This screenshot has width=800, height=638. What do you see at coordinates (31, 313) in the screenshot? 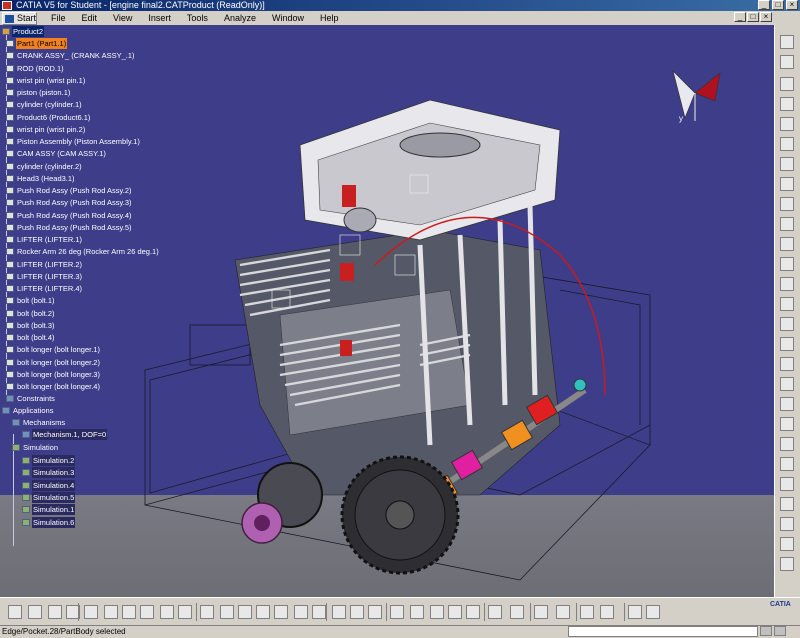
I see `tree-item: bolt (bolt.2)` at bounding box center [31, 313].